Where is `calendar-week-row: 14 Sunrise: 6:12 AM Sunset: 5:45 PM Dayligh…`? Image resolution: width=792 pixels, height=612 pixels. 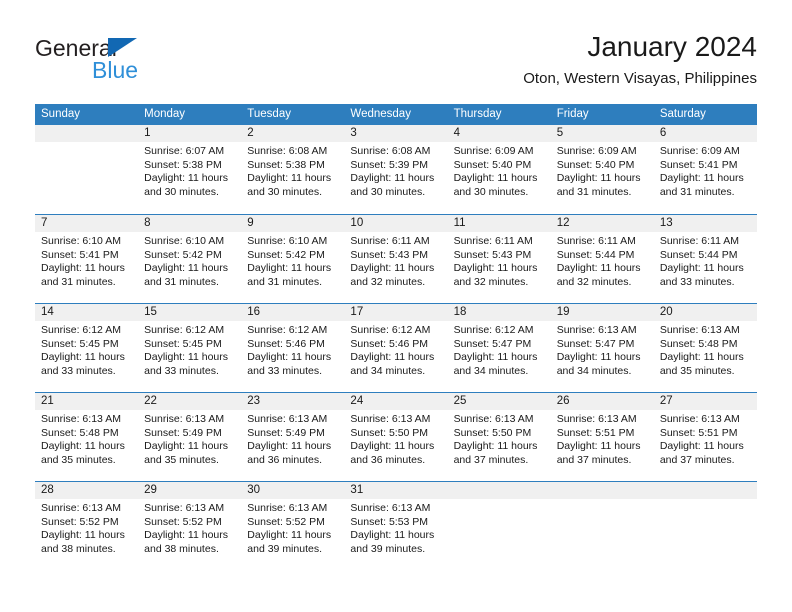 calendar-week-row: 14 Sunrise: 6:12 AM Sunset: 5:45 PM Dayligh… is located at coordinates (396, 347).